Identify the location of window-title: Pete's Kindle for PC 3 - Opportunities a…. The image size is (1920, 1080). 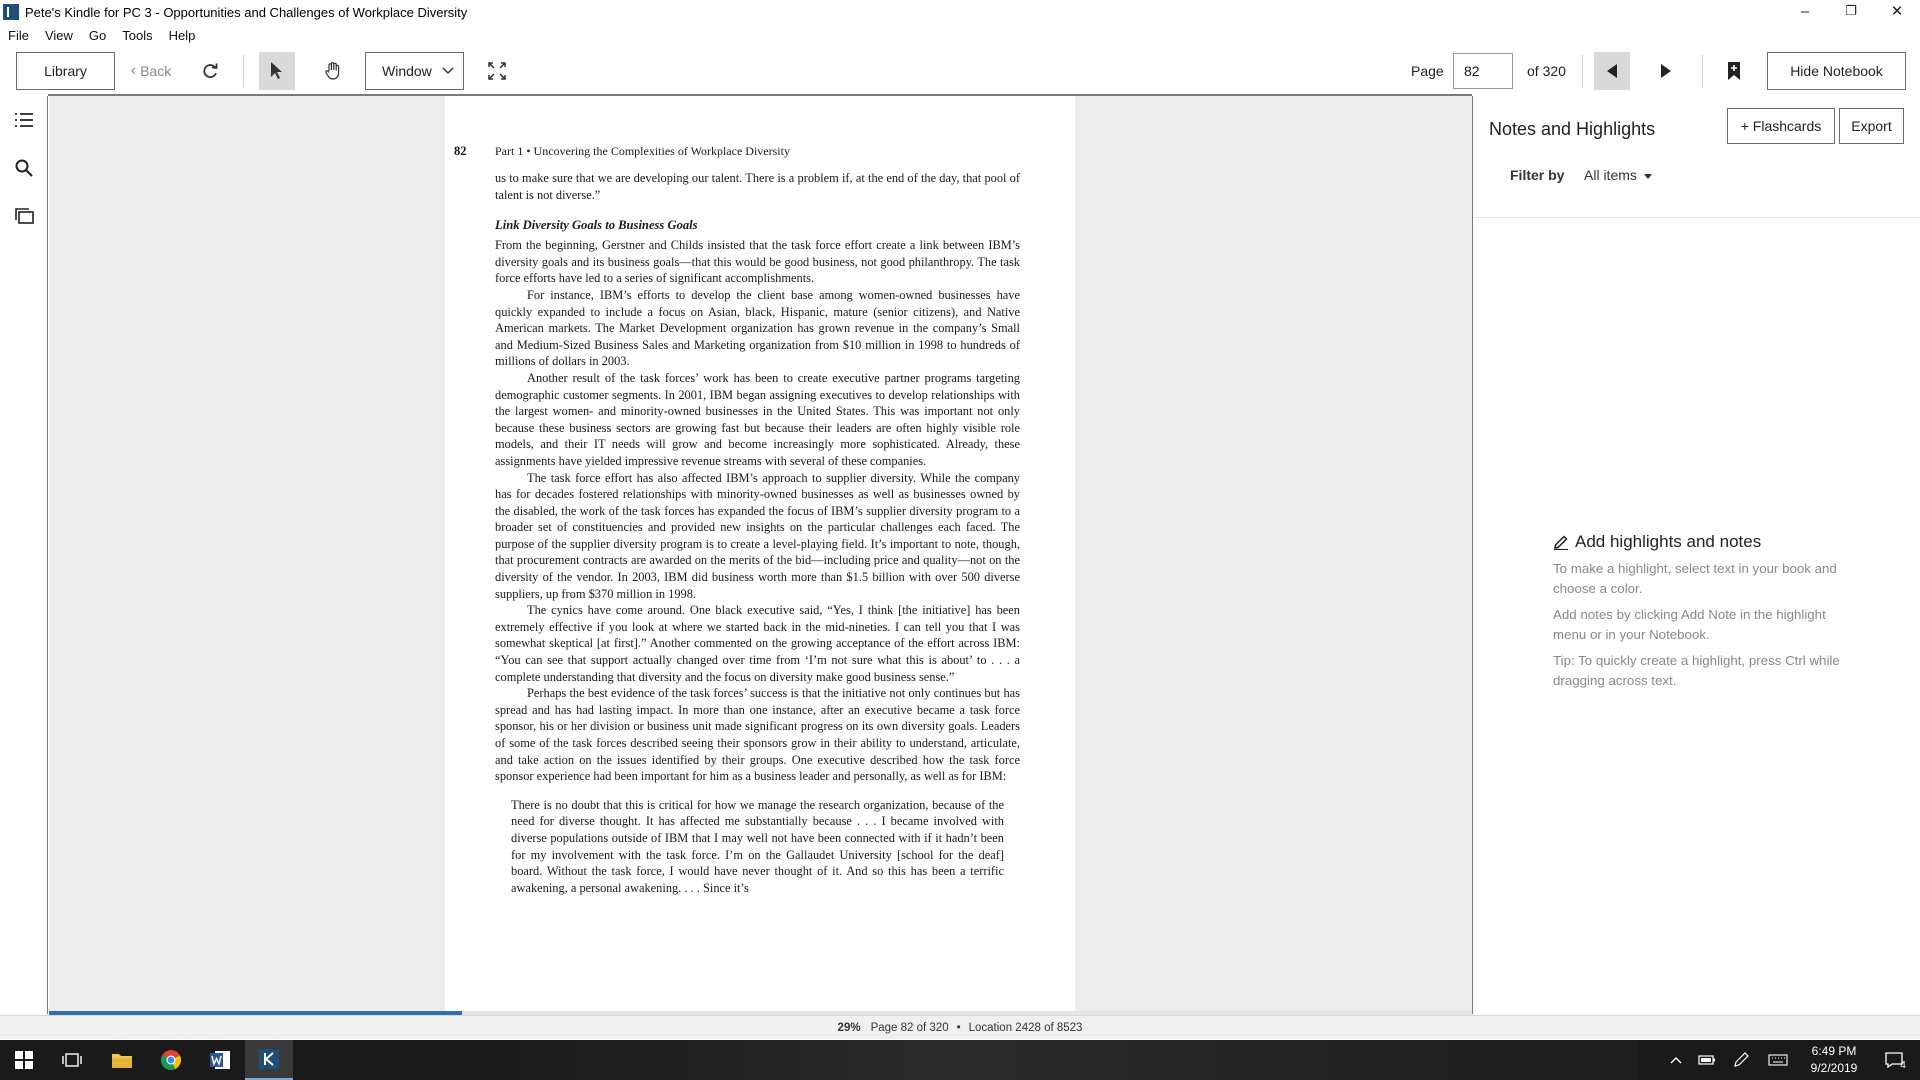
(246, 12).